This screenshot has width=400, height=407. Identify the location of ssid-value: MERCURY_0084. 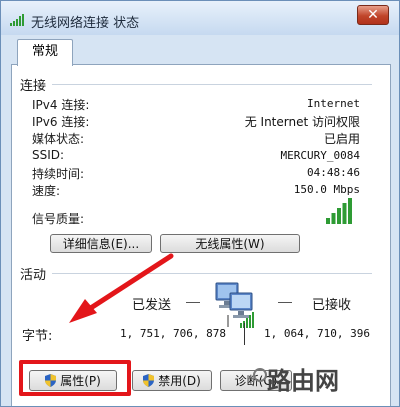
(320, 155).